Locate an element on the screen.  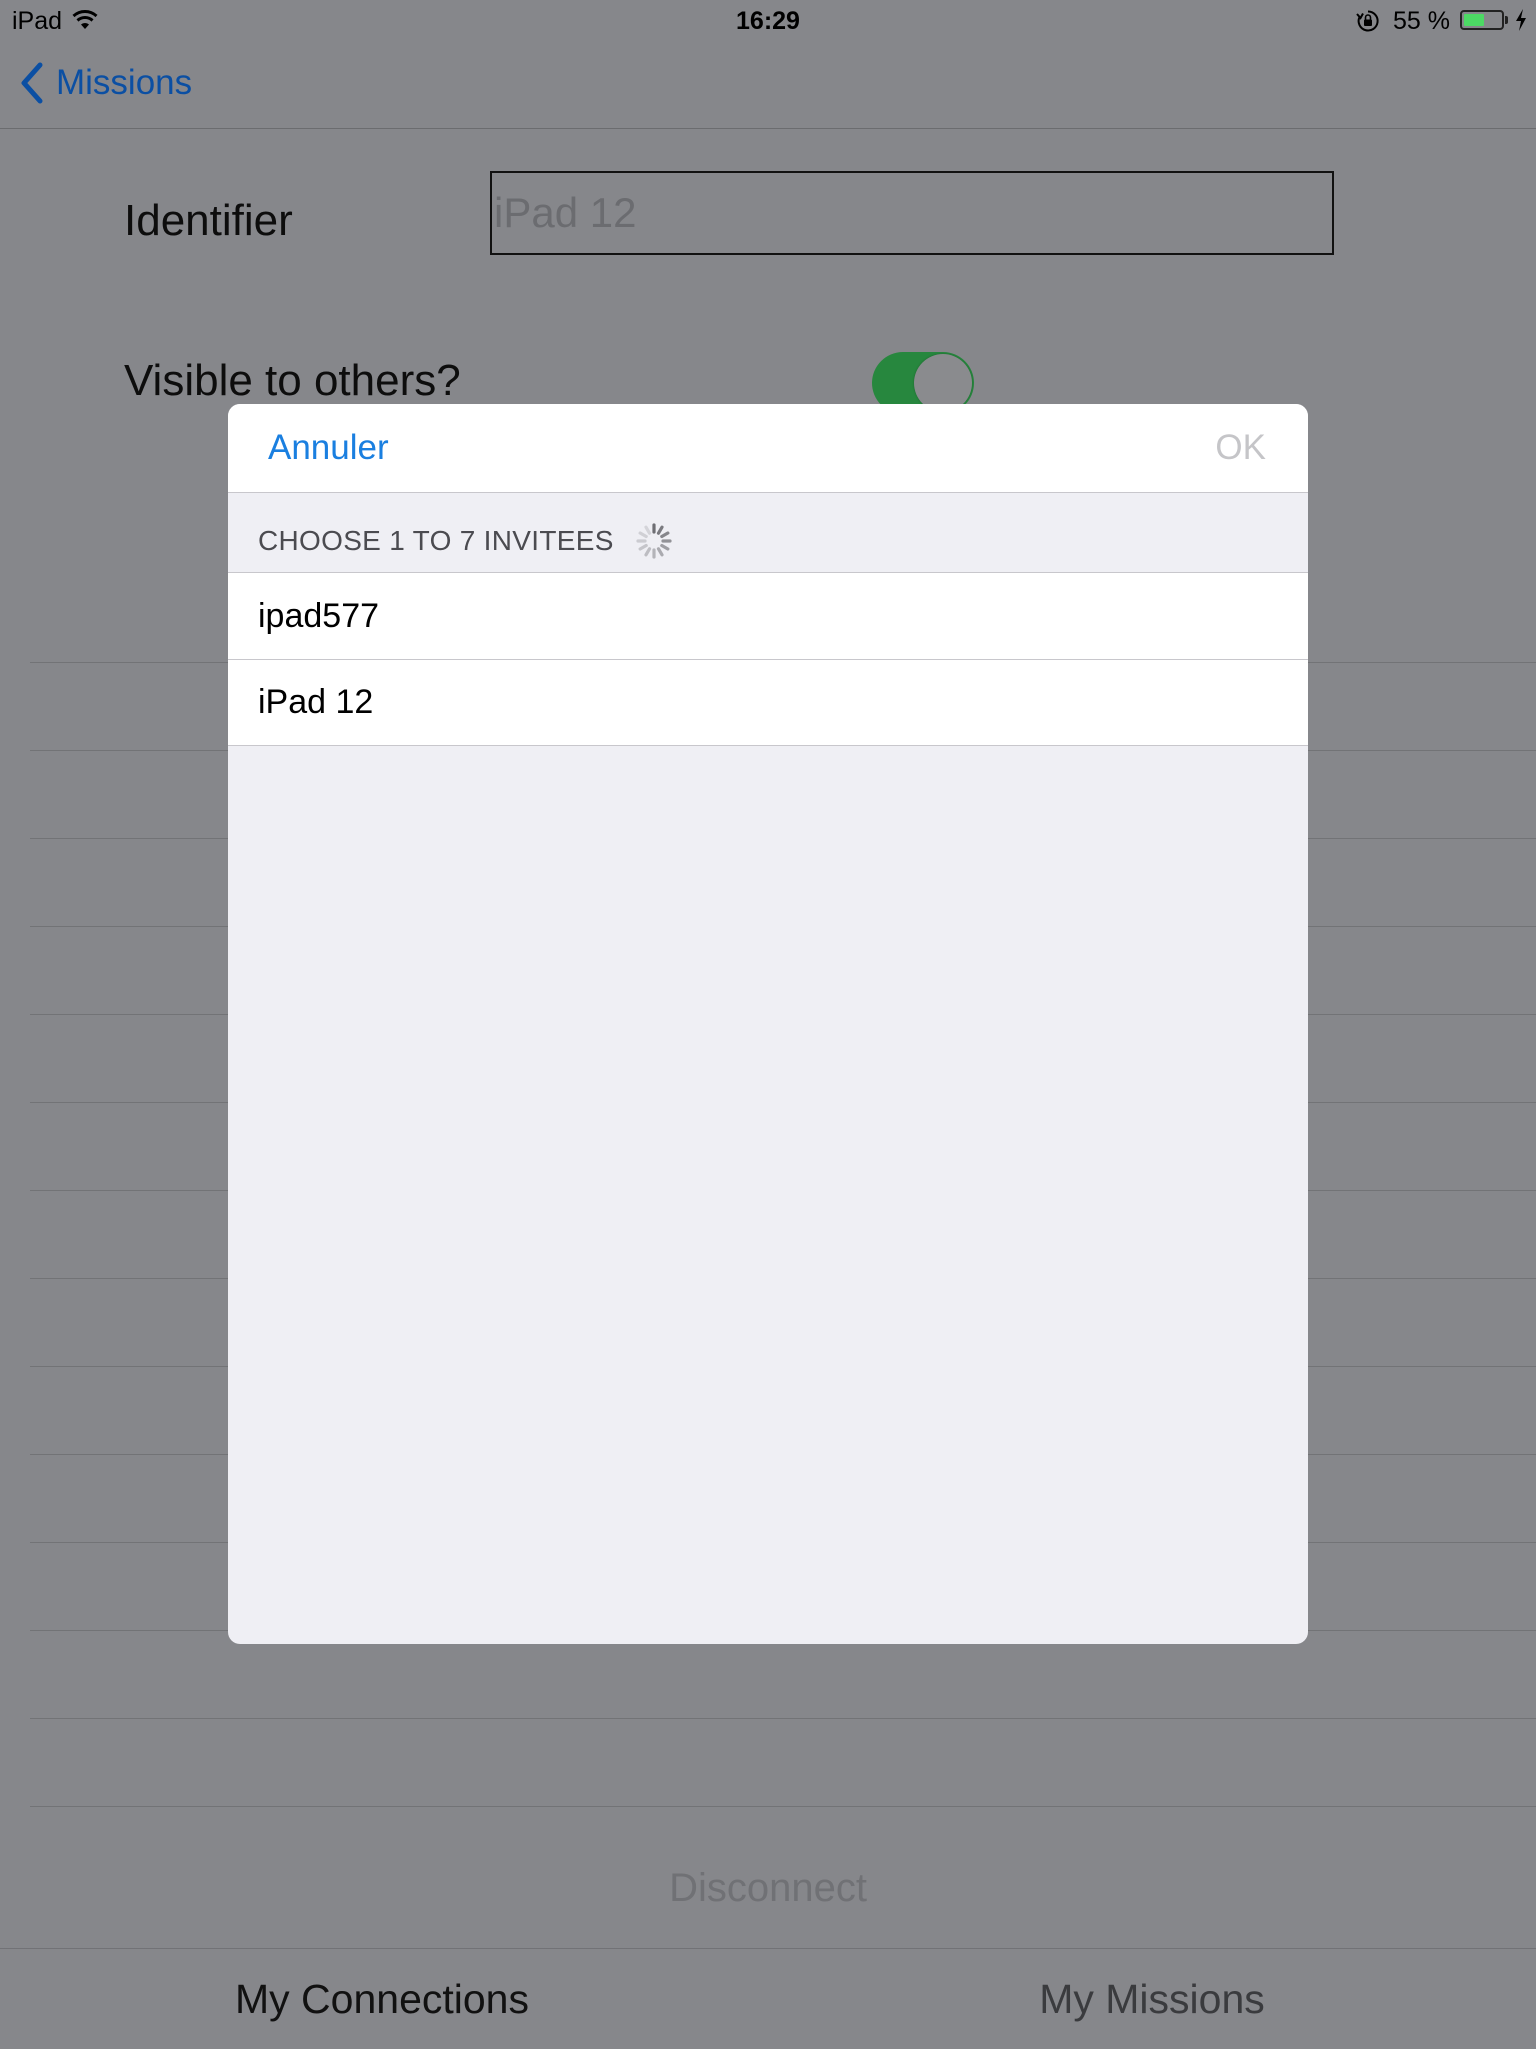
disconnect-button: Disconnect is located at coordinates (768, 1888).